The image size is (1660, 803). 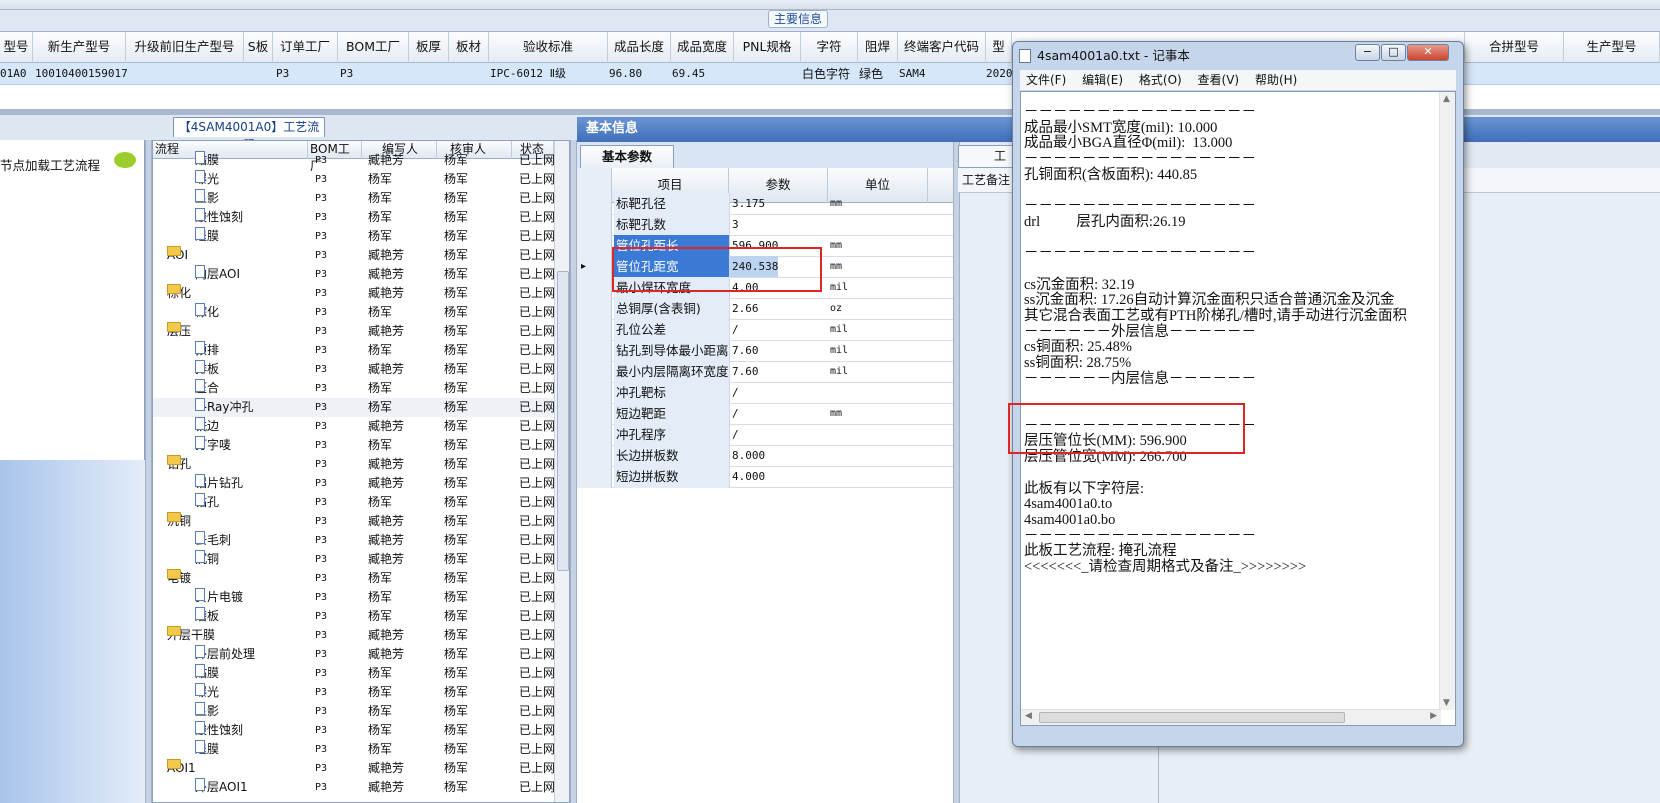 I want to click on param-row: 短边拼板数 4.000, so click(x=765, y=477).